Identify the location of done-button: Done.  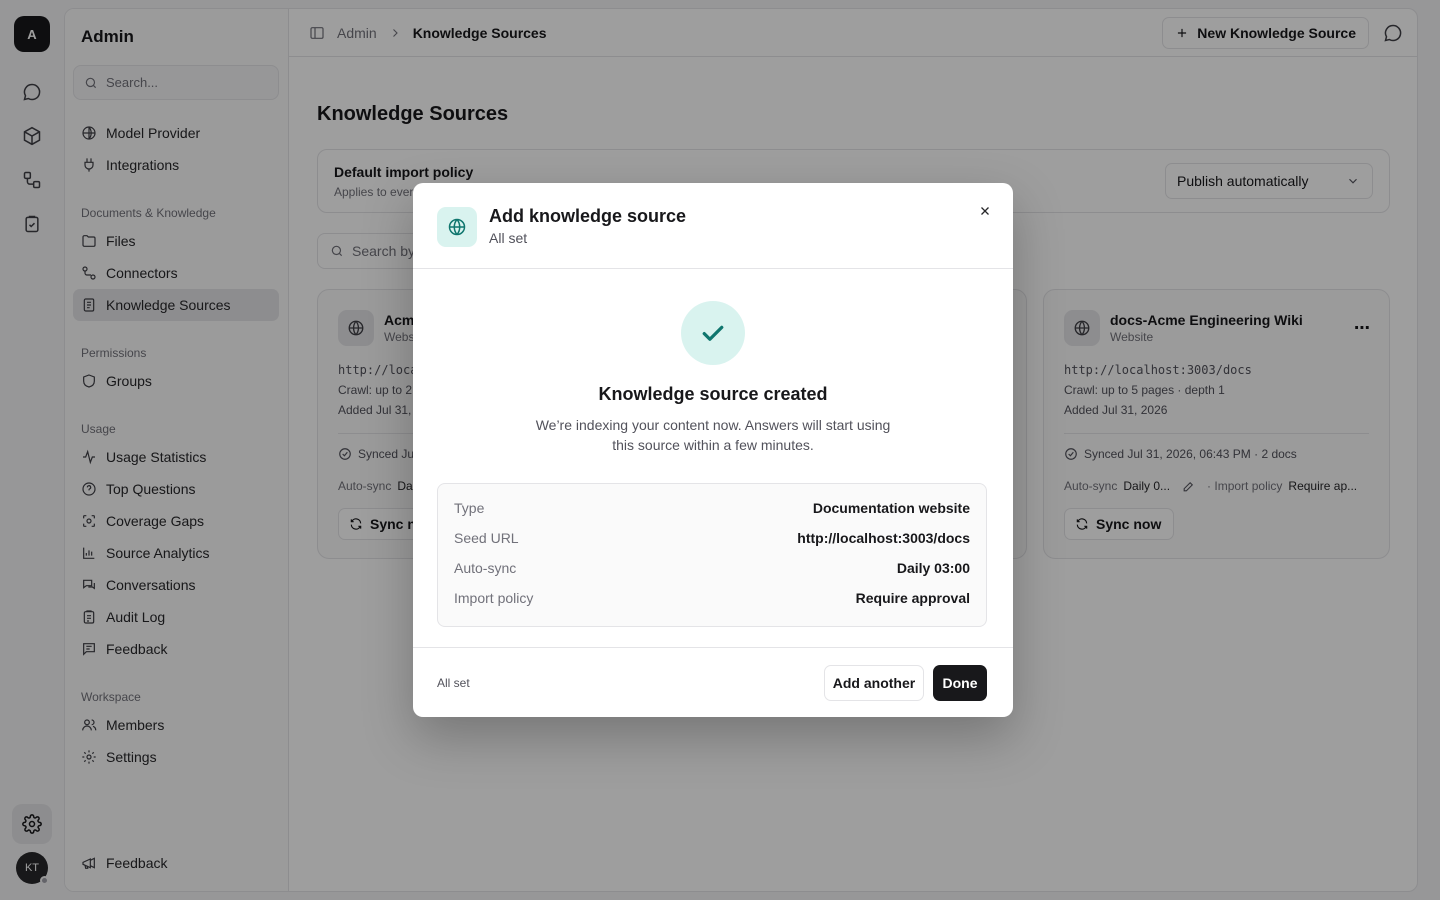
(960, 683).